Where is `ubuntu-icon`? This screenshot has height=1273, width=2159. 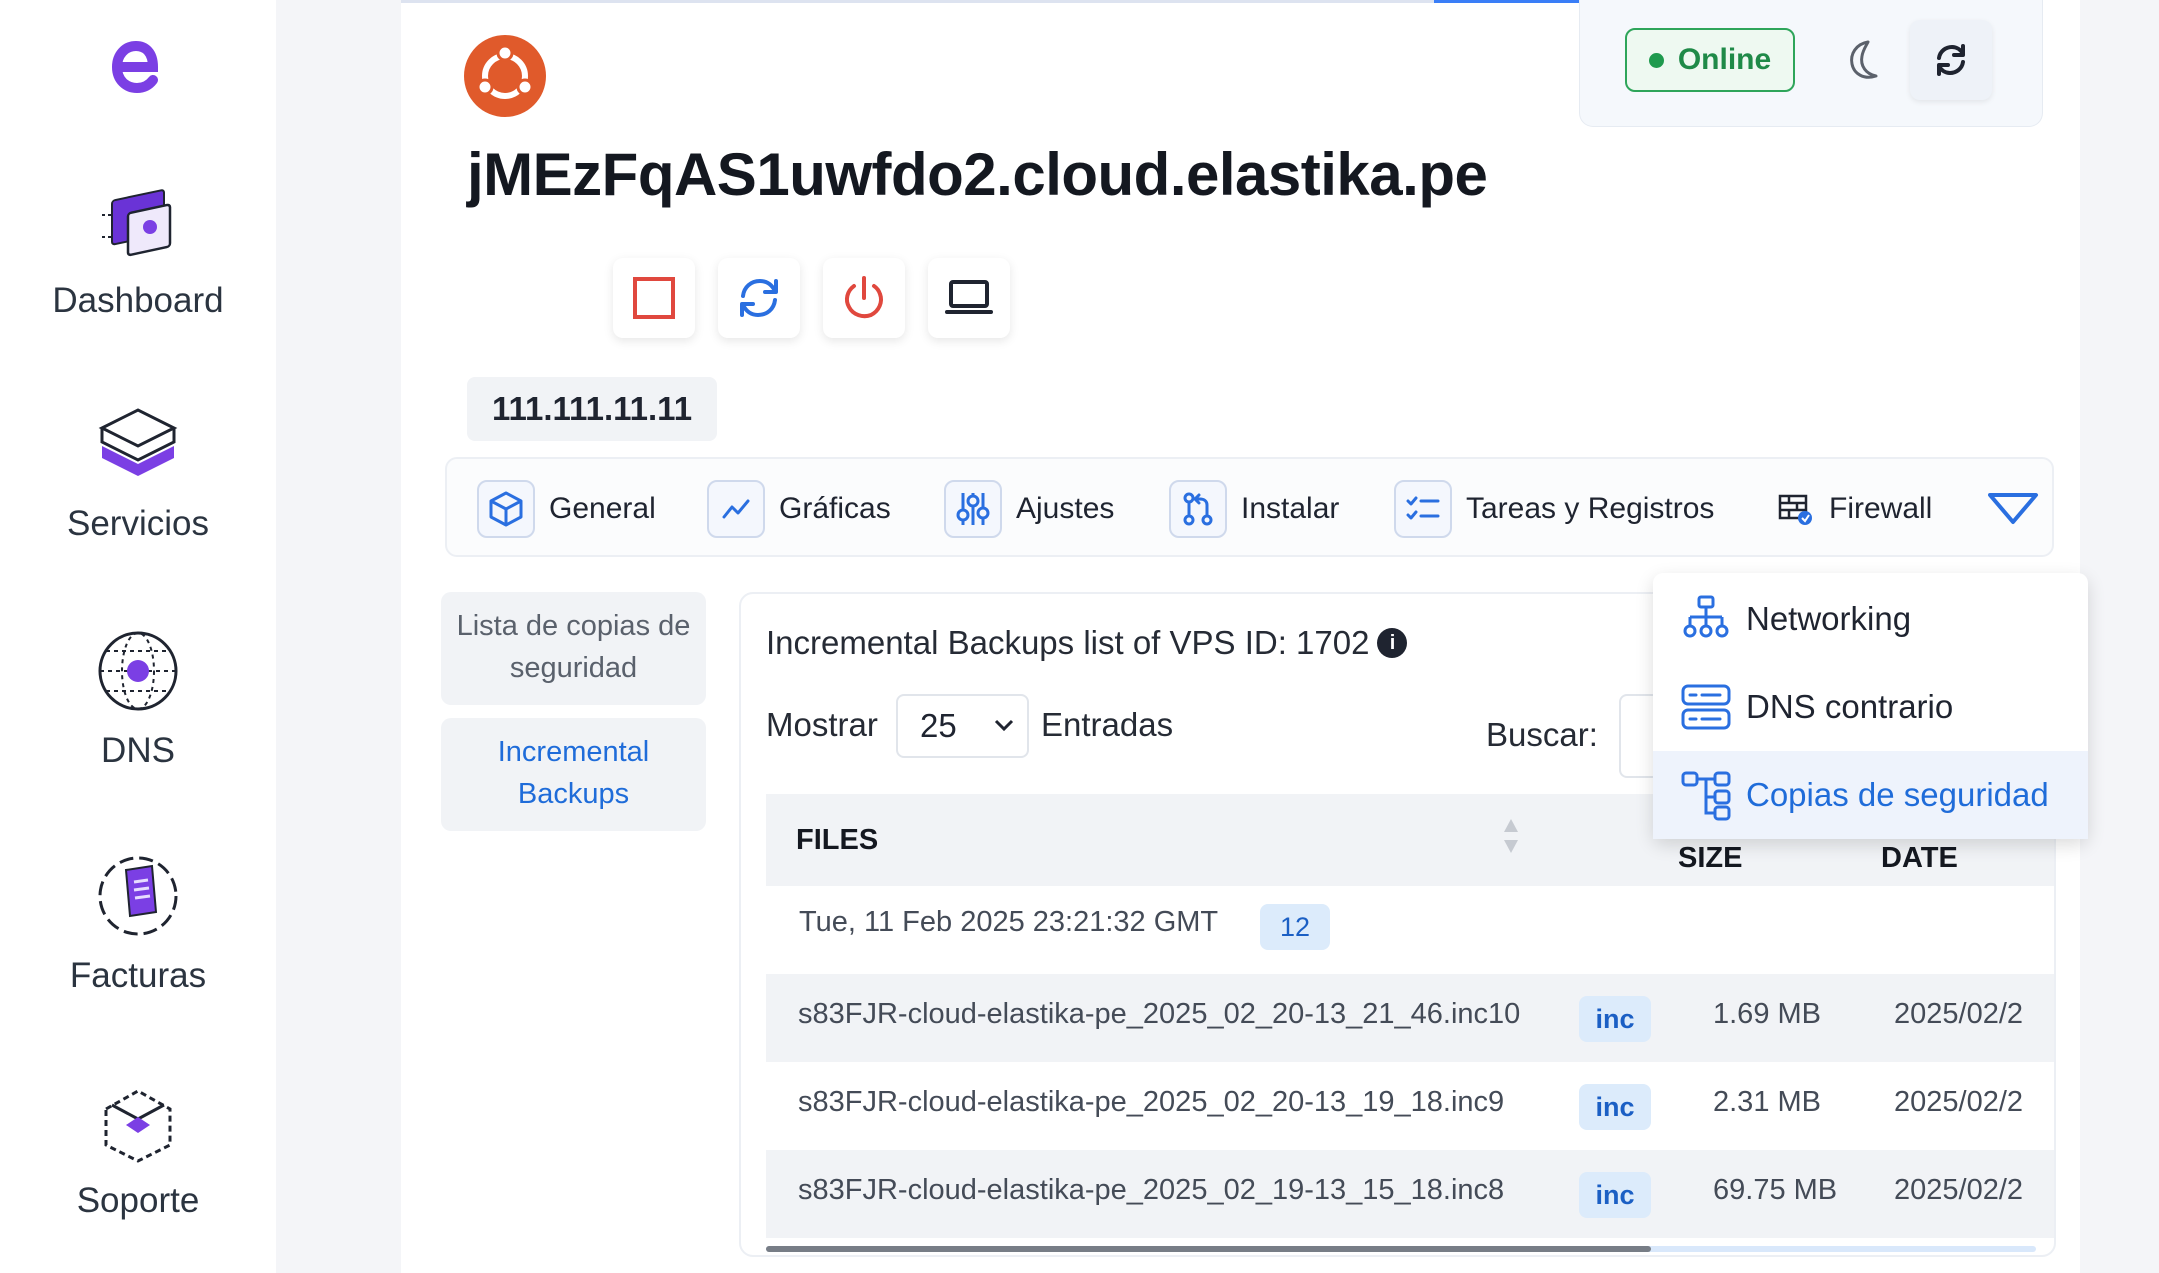 ubuntu-icon is located at coordinates (505, 76).